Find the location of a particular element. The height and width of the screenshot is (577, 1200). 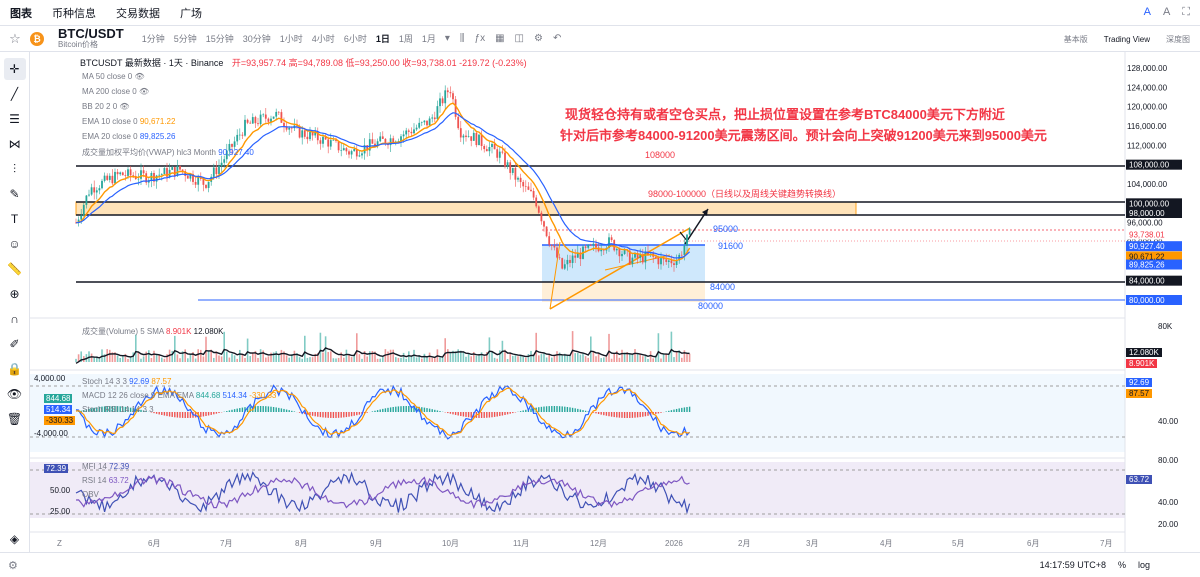

view-depth: 深度图 is located at coordinates (1178, 39).